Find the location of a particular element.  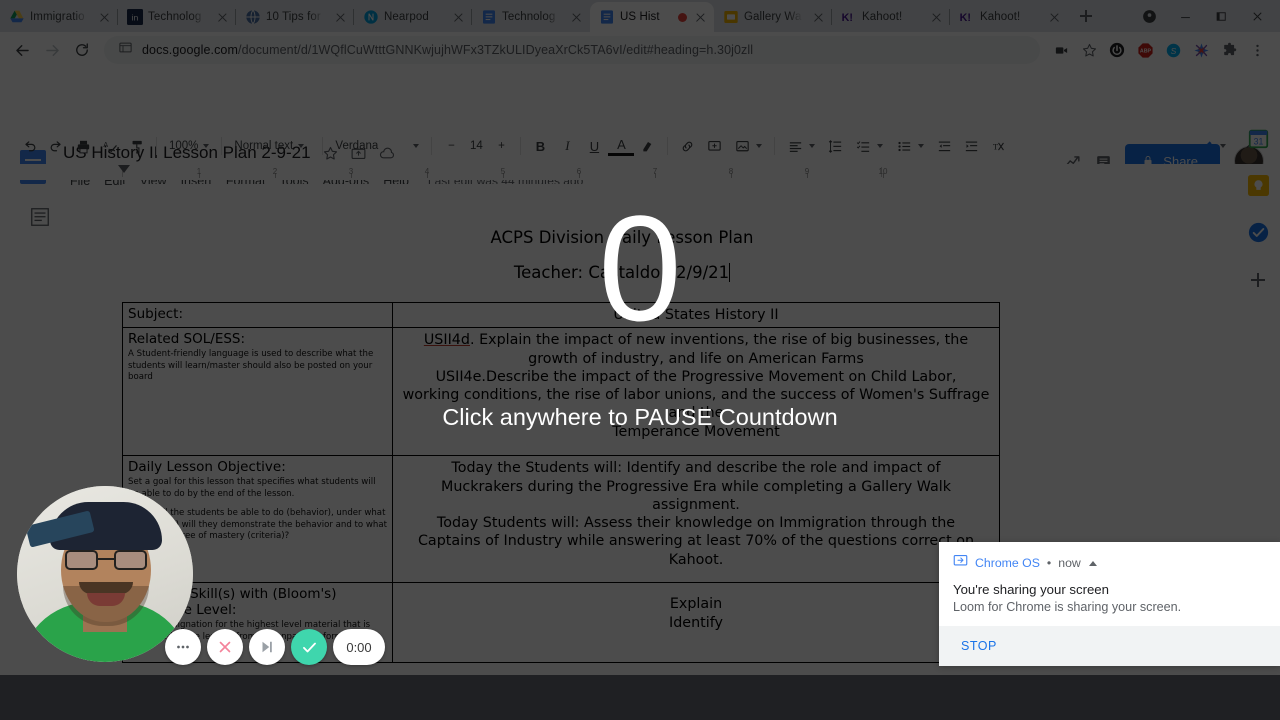

finish-recording-icon is located at coordinates (309, 647).